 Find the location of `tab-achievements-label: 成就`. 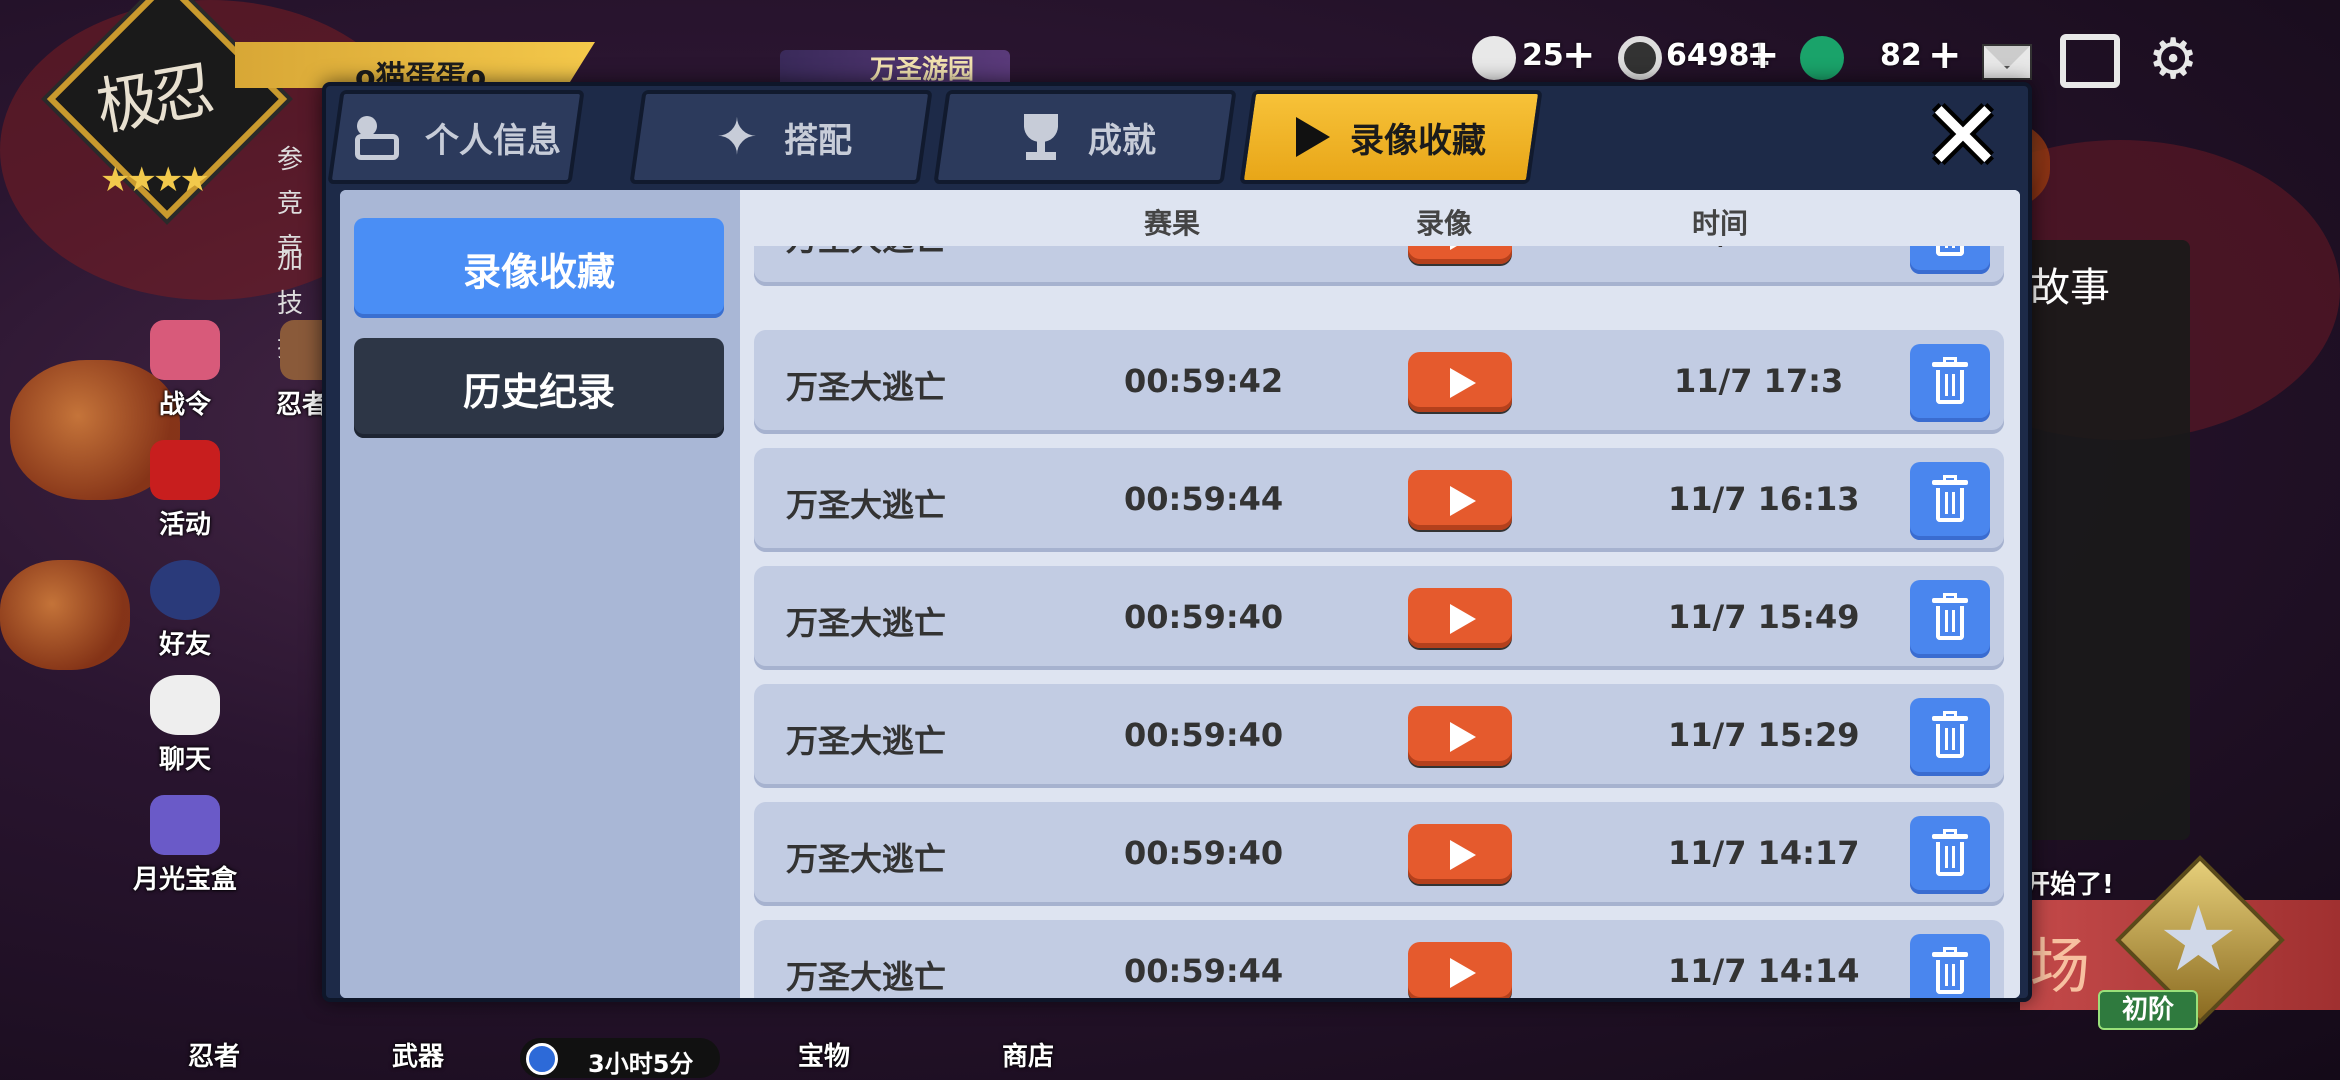

tab-achievements-label: 成就 is located at coordinates (1122, 140).